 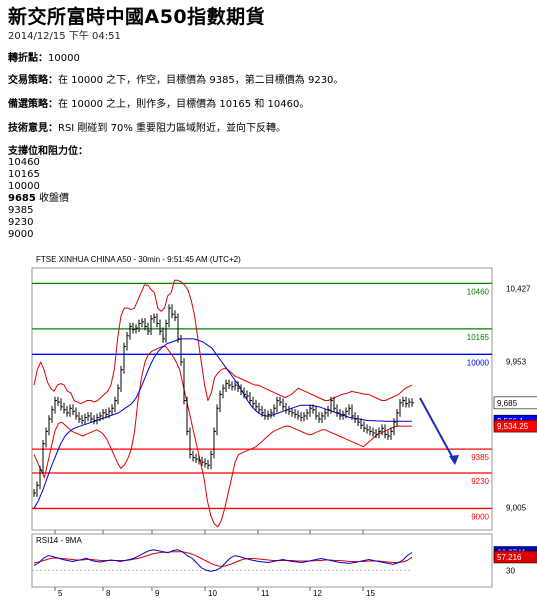 I want to click on report-timestamp: 2014/12/15 下午 04:51, so click(x=64, y=36).